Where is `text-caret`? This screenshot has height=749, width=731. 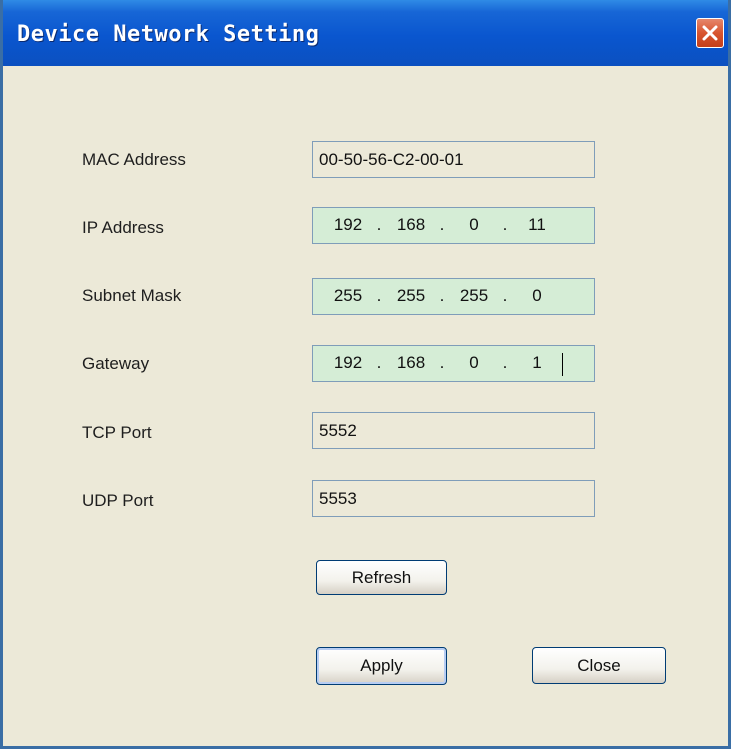
text-caret is located at coordinates (562, 364).